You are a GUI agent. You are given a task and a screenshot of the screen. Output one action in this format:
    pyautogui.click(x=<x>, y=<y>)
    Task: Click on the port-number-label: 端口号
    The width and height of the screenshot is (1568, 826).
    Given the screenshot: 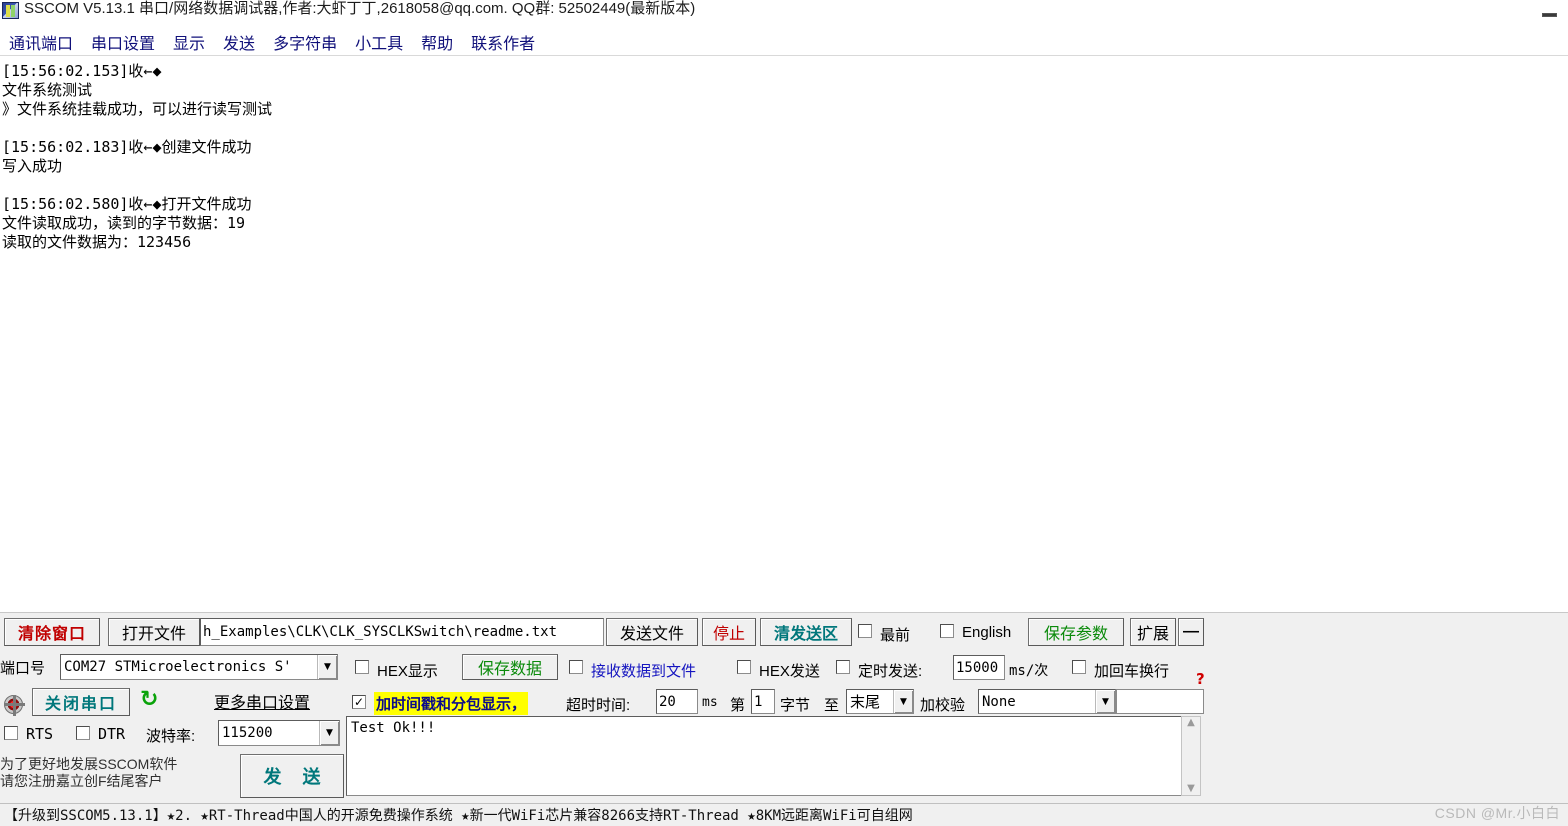 What is the action you would take?
    pyautogui.click(x=23, y=668)
    